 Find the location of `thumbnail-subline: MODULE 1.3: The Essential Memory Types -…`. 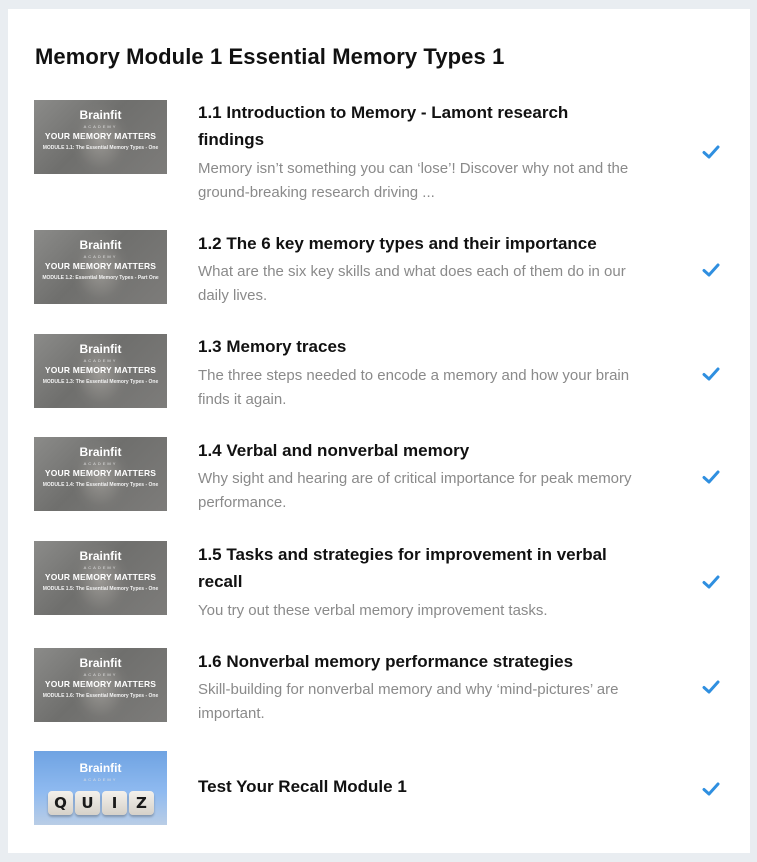

thumbnail-subline: MODULE 1.3: The Essential Memory Types -… is located at coordinates (100, 382).